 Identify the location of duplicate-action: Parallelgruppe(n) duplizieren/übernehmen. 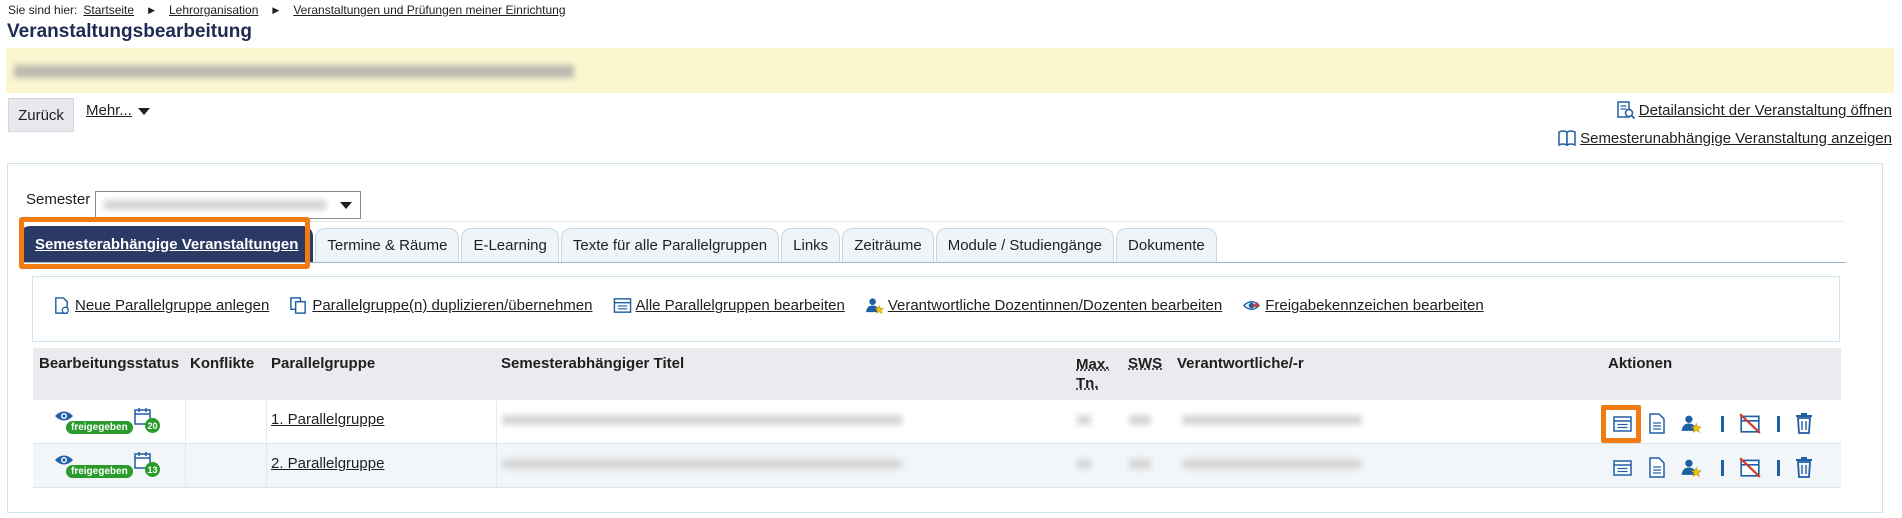
(441, 305).